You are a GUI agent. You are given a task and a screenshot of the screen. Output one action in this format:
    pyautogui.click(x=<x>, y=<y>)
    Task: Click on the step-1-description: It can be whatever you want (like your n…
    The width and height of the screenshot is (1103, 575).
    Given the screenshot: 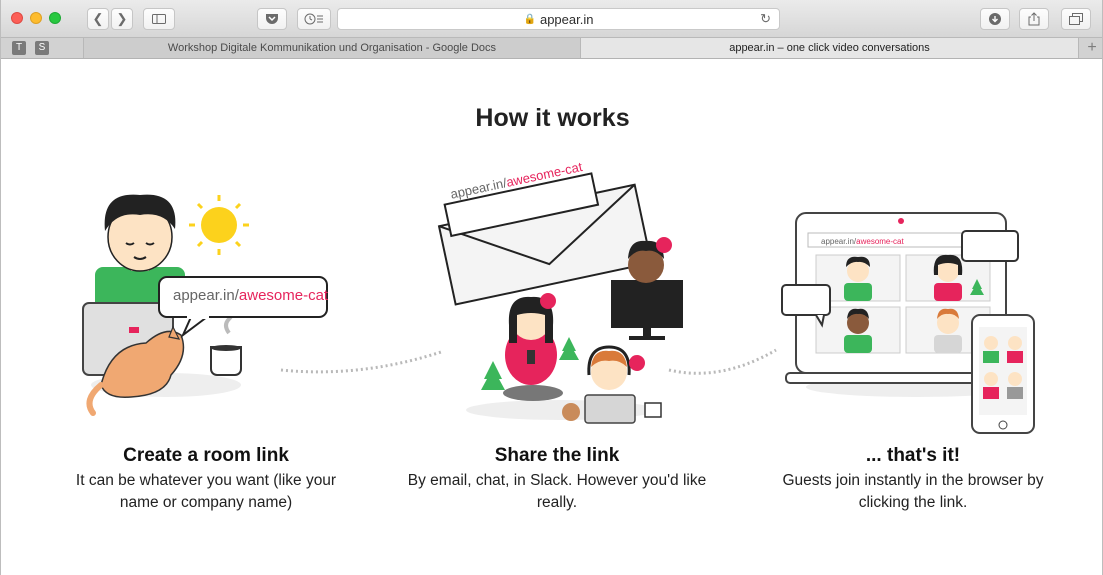 What is the action you would take?
    pyautogui.click(x=206, y=491)
    